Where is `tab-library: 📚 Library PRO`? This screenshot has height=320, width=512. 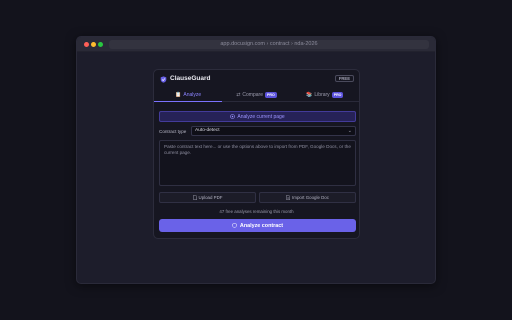 tab-library: 📚 Library PRO is located at coordinates (325, 95).